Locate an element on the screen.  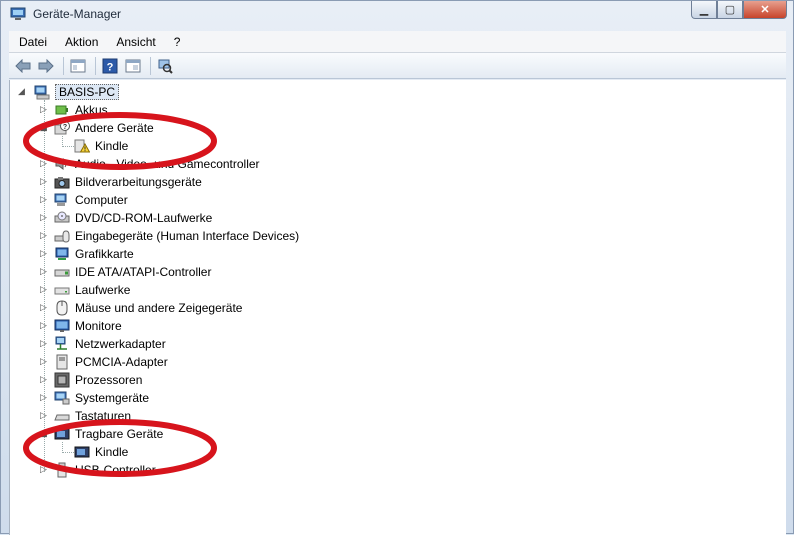
tree-category-label: Monitore is located at coordinates (98, 326).